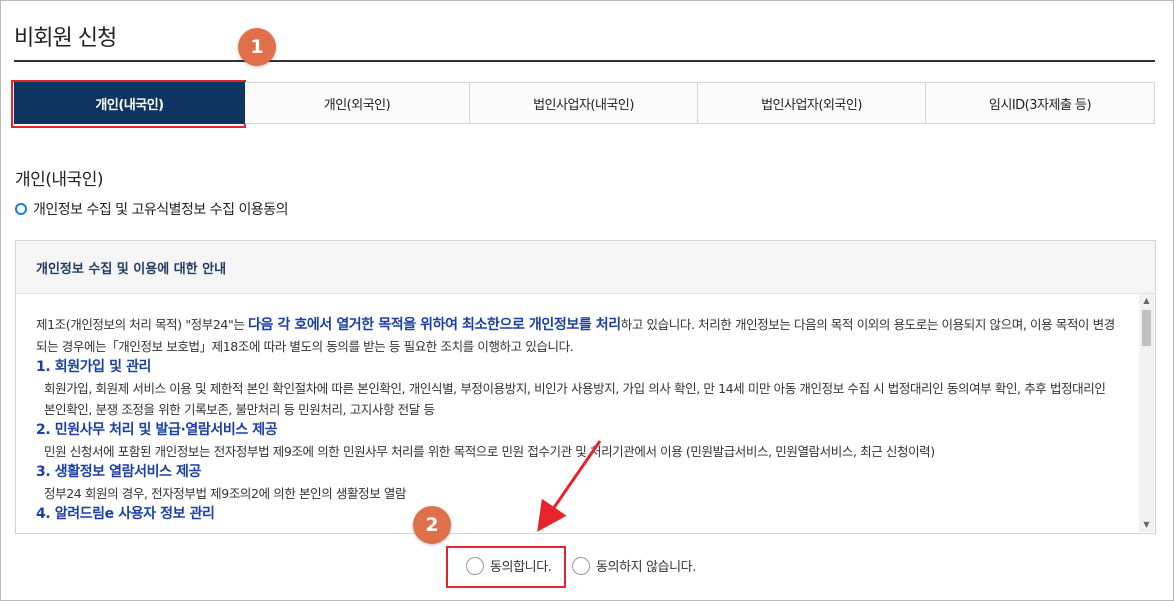  I want to click on item-title: 1. 회원가입 및 관리, so click(94, 367).